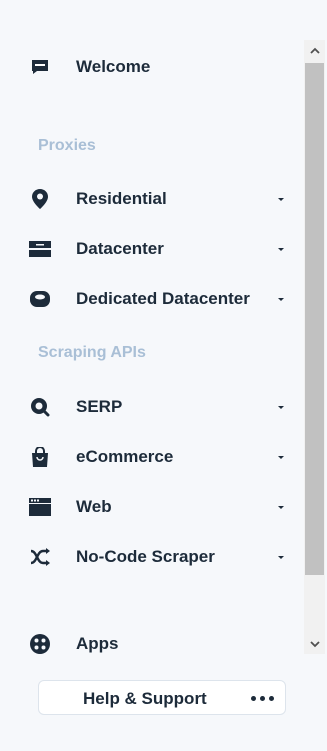  What do you see at coordinates (40, 644) in the screenshot?
I see `apps-grid-icon` at bounding box center [40, 644].